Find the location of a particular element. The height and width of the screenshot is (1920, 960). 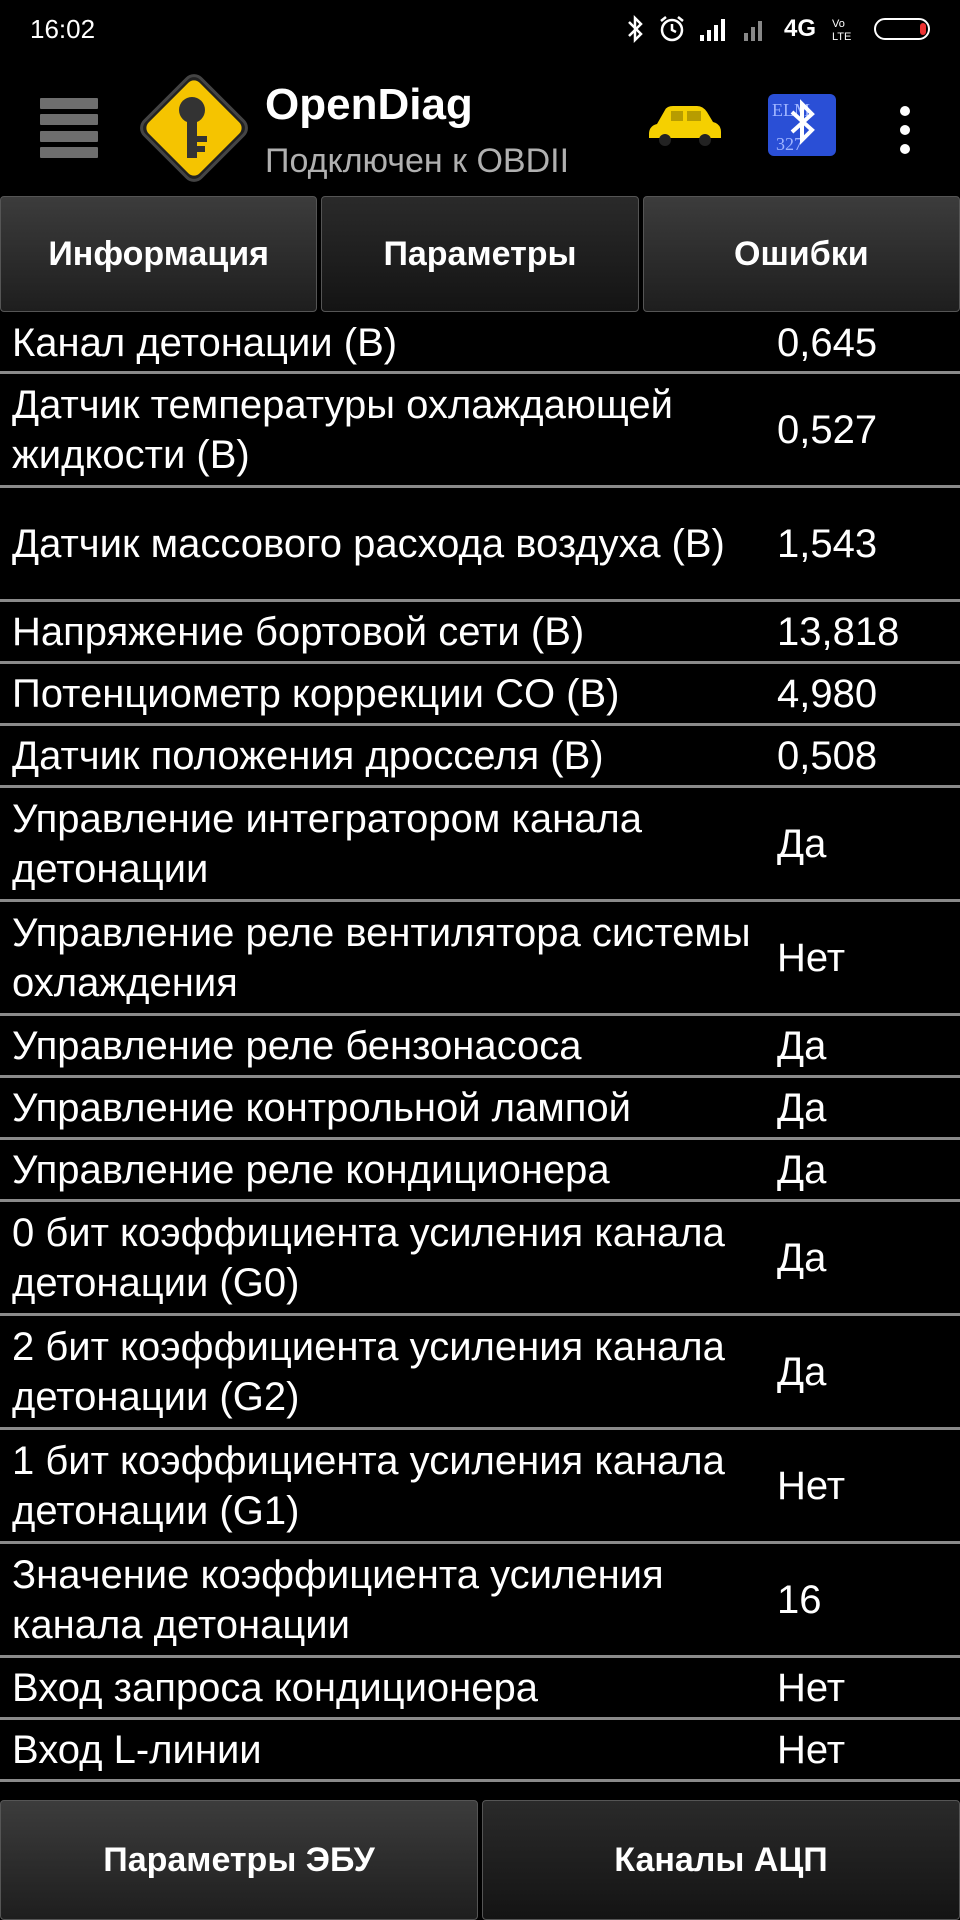

app-logo-key-icon is located at coordinates (194, 128).